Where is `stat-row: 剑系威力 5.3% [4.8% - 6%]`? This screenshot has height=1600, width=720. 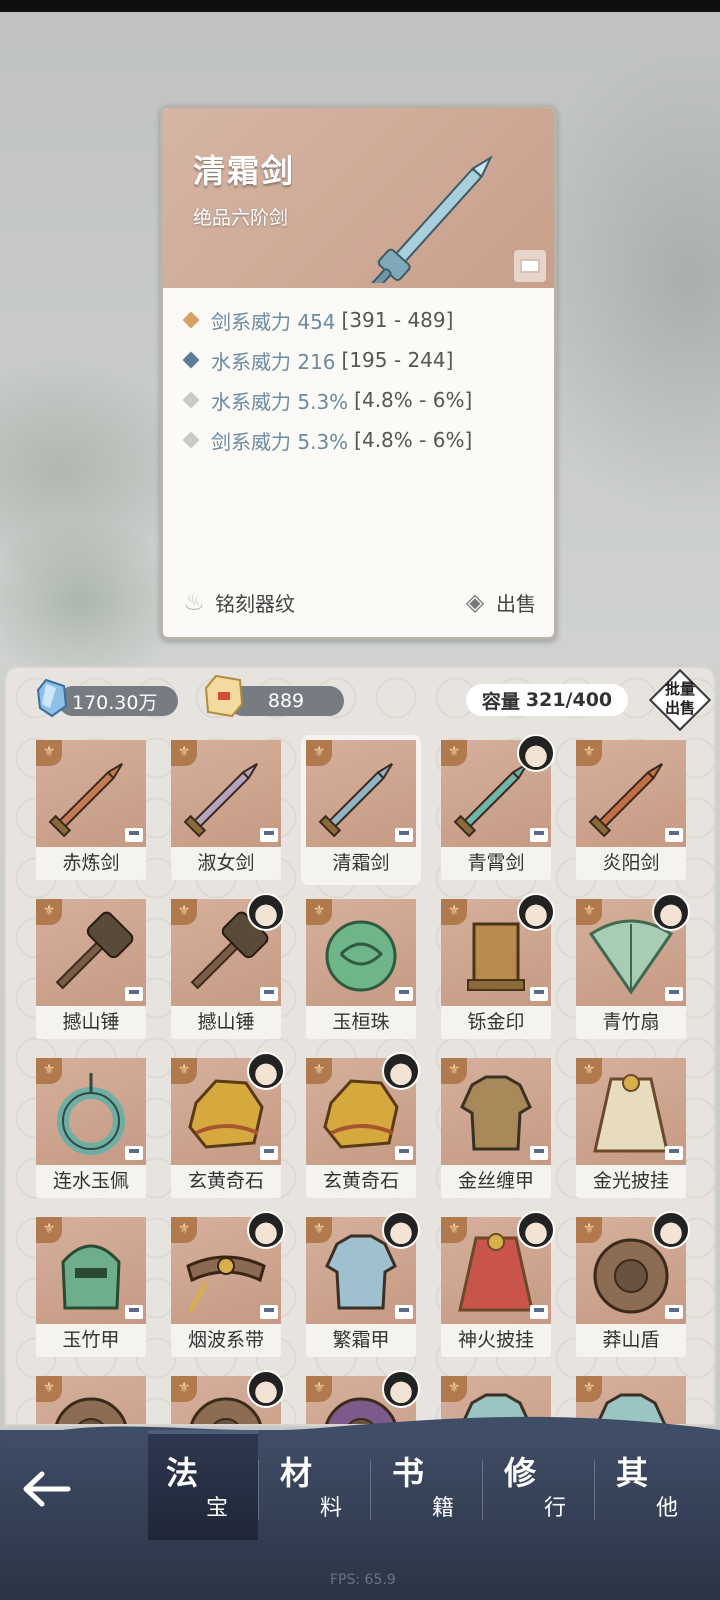
stat-row: 剑系威力 5.3% [4.8% - 6%] is located at coordinates (326, 440).